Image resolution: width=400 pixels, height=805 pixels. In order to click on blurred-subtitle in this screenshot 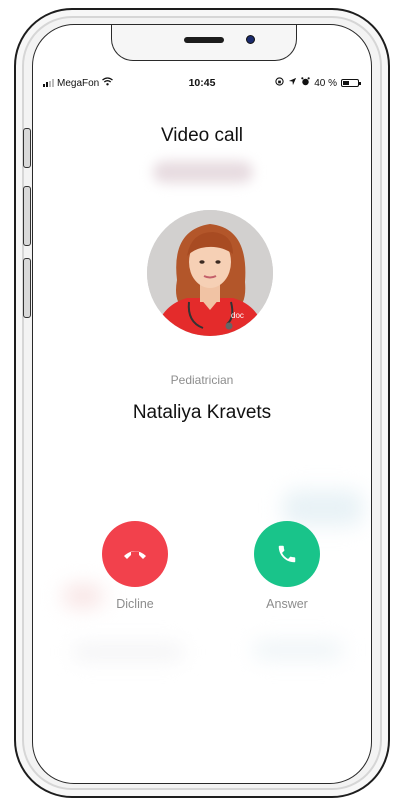, I will do `click(203, 172)`.